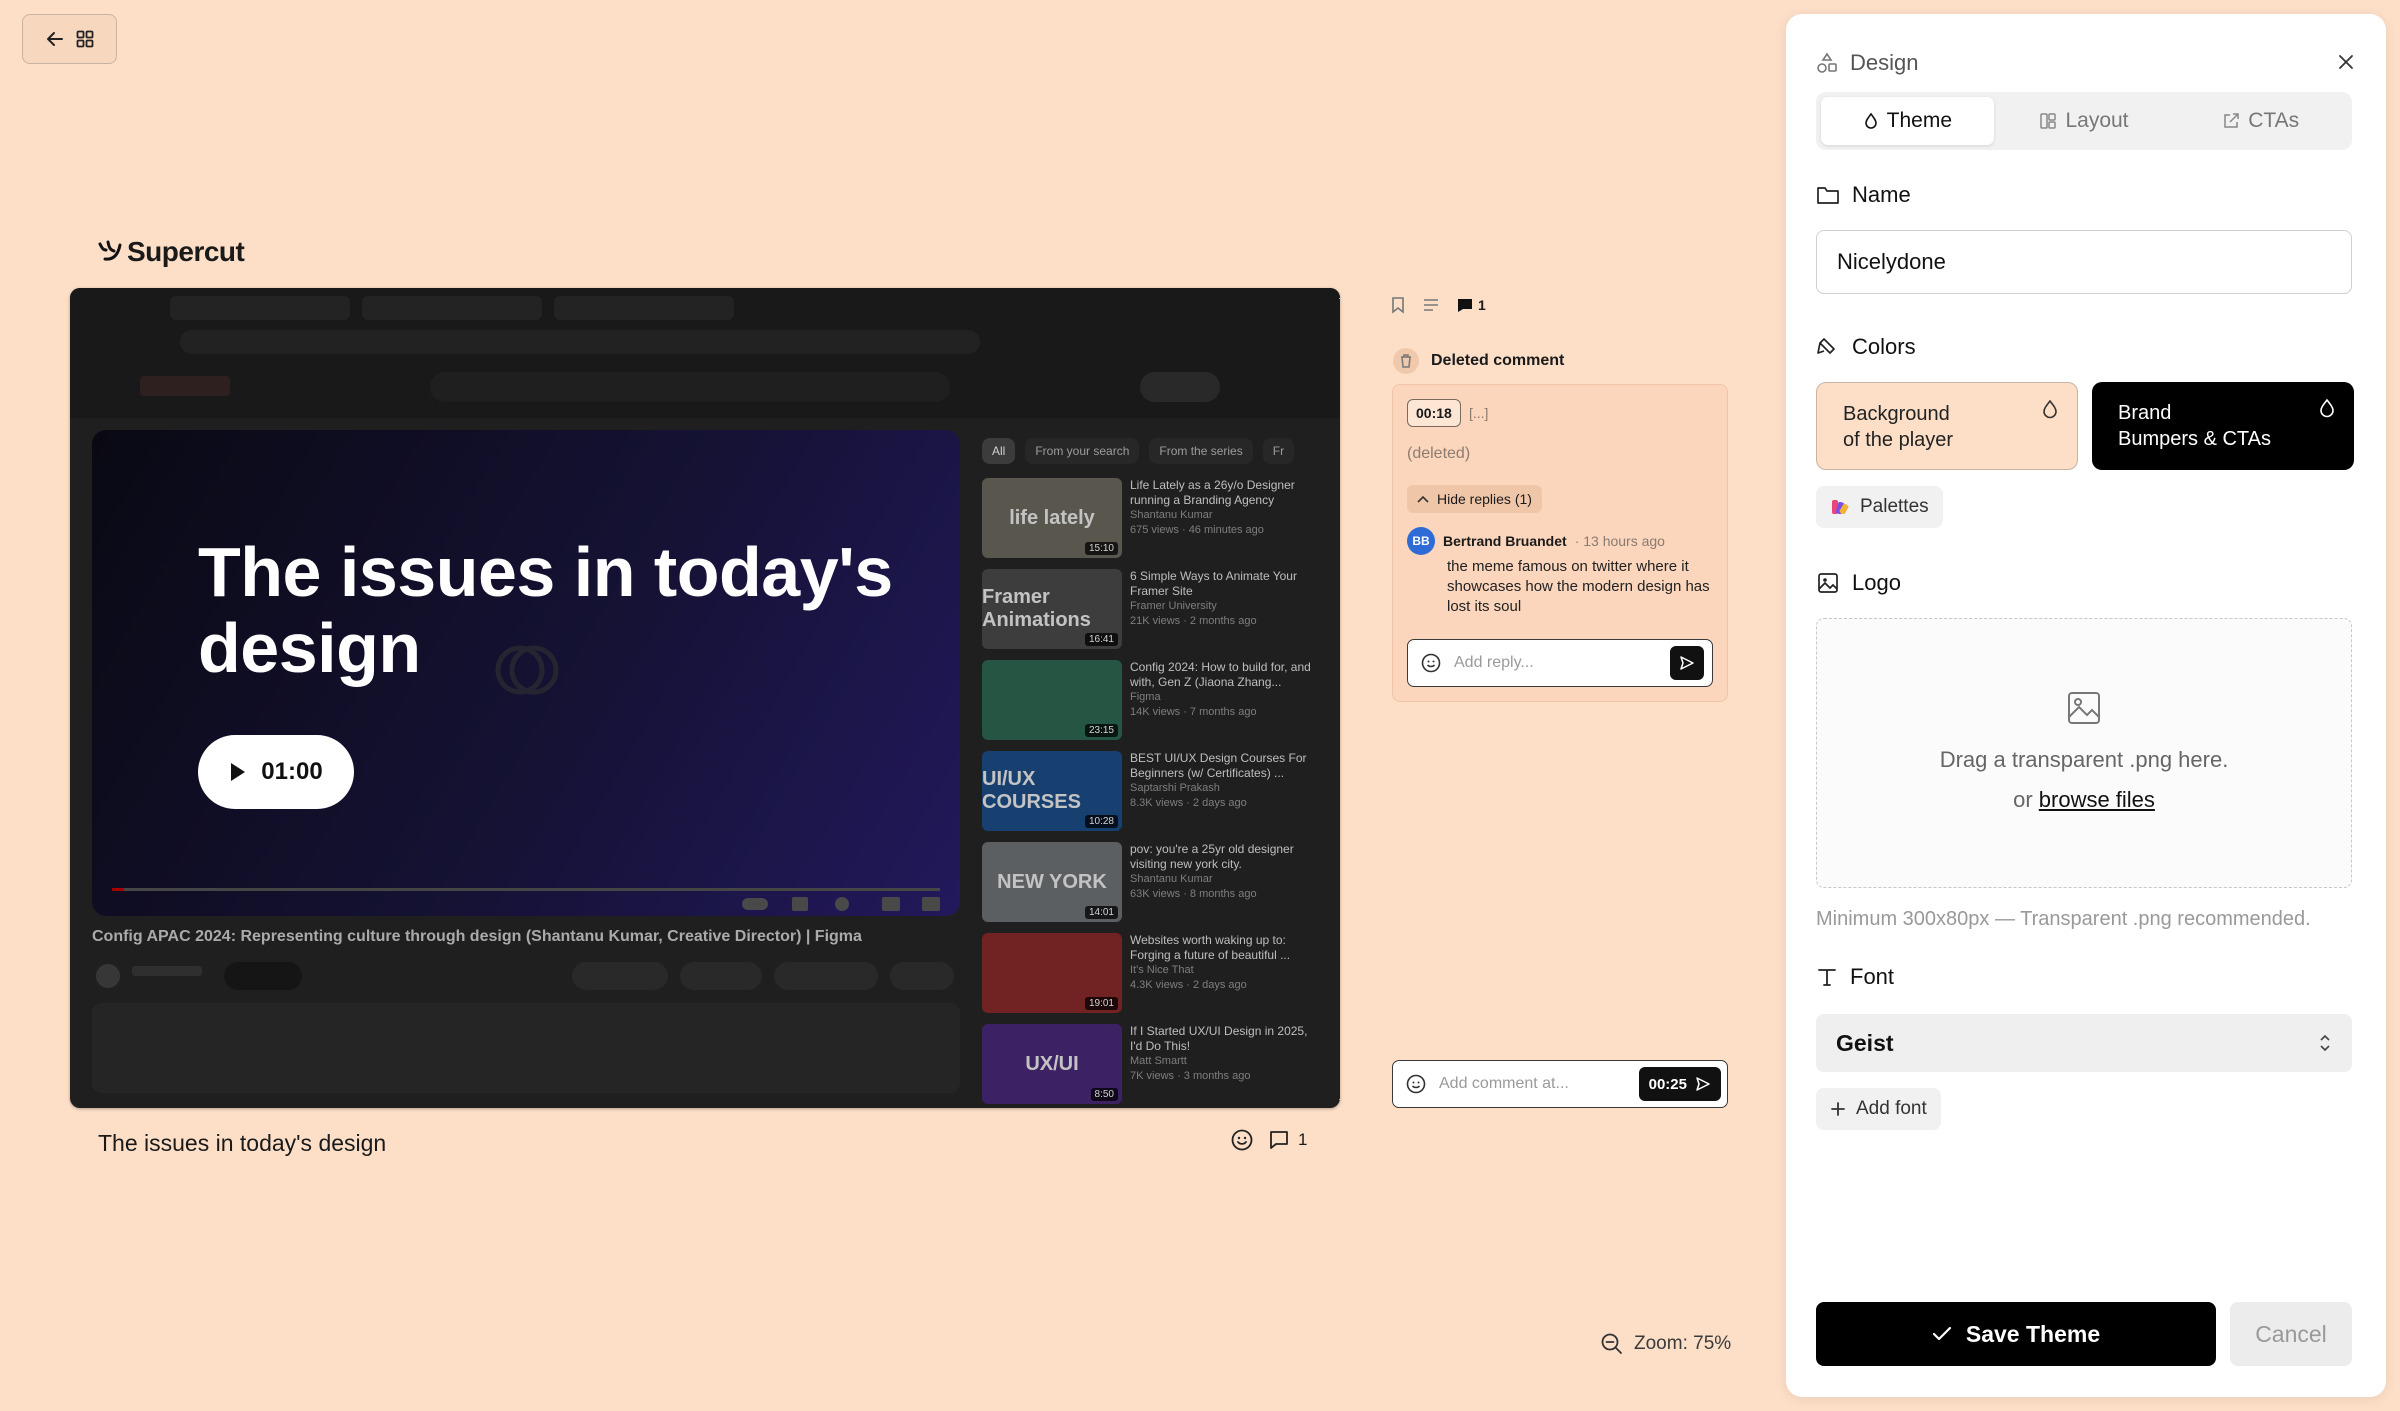  I want to click on yt-thumbnail: life lately 15:10, so click(1052, 518).